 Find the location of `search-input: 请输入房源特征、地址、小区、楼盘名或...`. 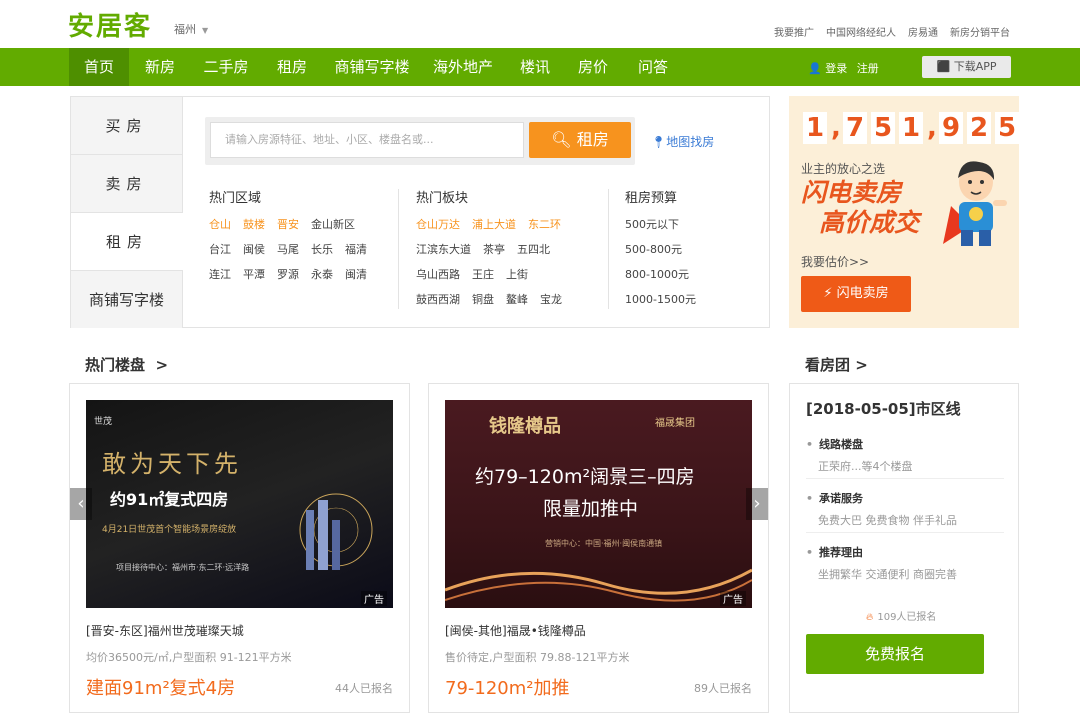

search-input: 请输入房源特征、地址、小区、楼盘名或... is located at coordinates (367, 140).